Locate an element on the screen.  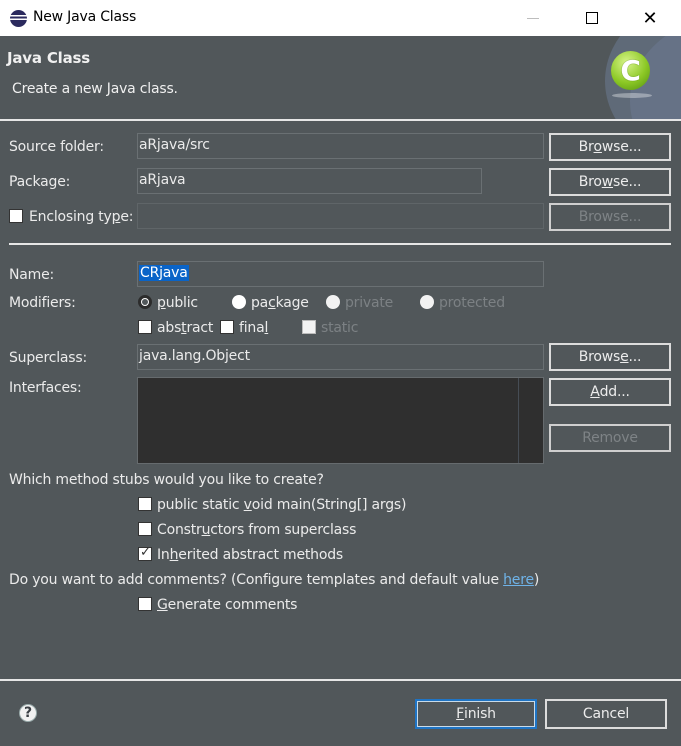
package-label: Package: is located at coordinates (40, 182).